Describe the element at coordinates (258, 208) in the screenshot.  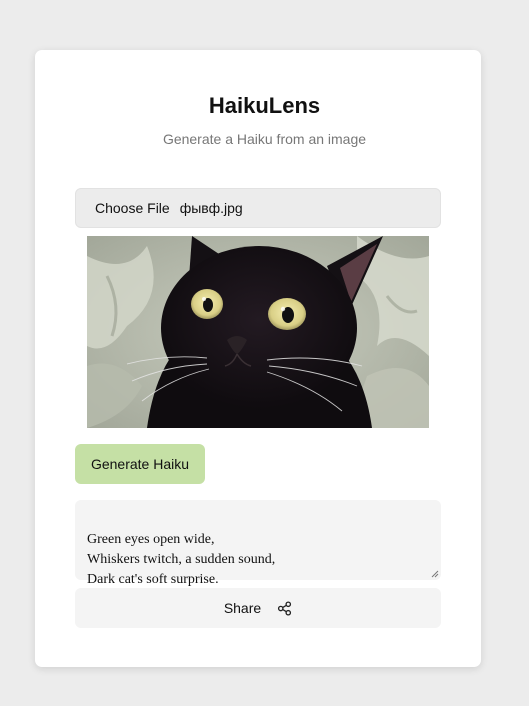
I see `file-input: Choose File фывф.jpg` at that location.